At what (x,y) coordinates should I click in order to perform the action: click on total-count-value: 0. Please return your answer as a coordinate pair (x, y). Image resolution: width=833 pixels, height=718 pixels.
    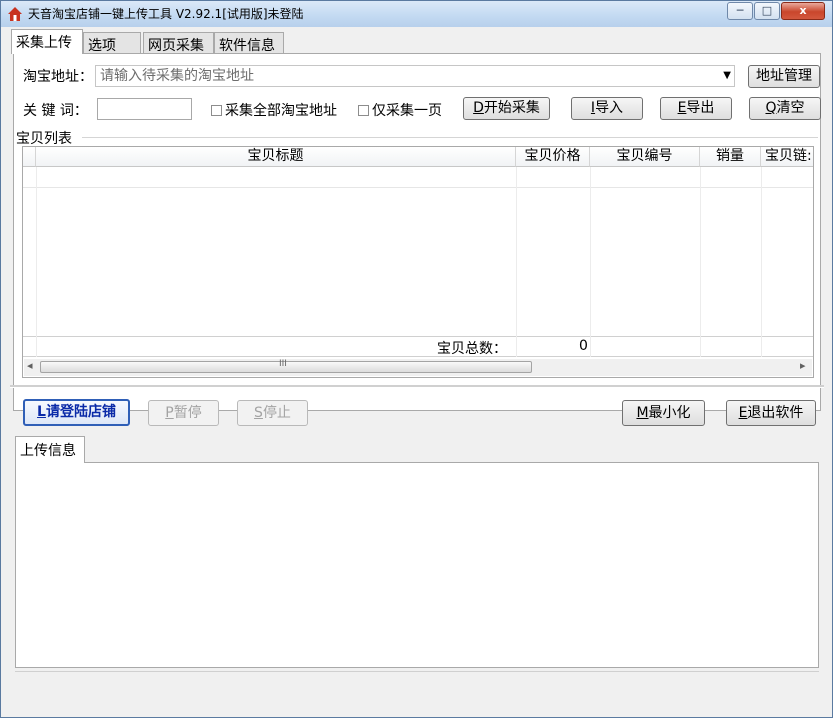
    Looking at the image, I should click on (583, 346).